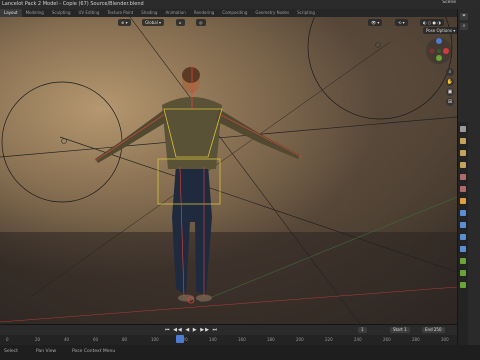 The height and width of the screenshot is (360, 480). Describe the element at coordinates (463, 177) in the screenshot. I see `properties-tab-scene-icon` at that location.